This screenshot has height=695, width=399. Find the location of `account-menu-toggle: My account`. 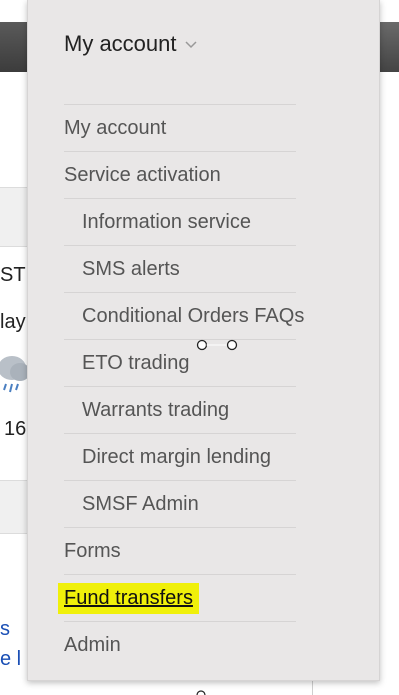

account-menu-toggle: My account is located at coordinates (130, 44).